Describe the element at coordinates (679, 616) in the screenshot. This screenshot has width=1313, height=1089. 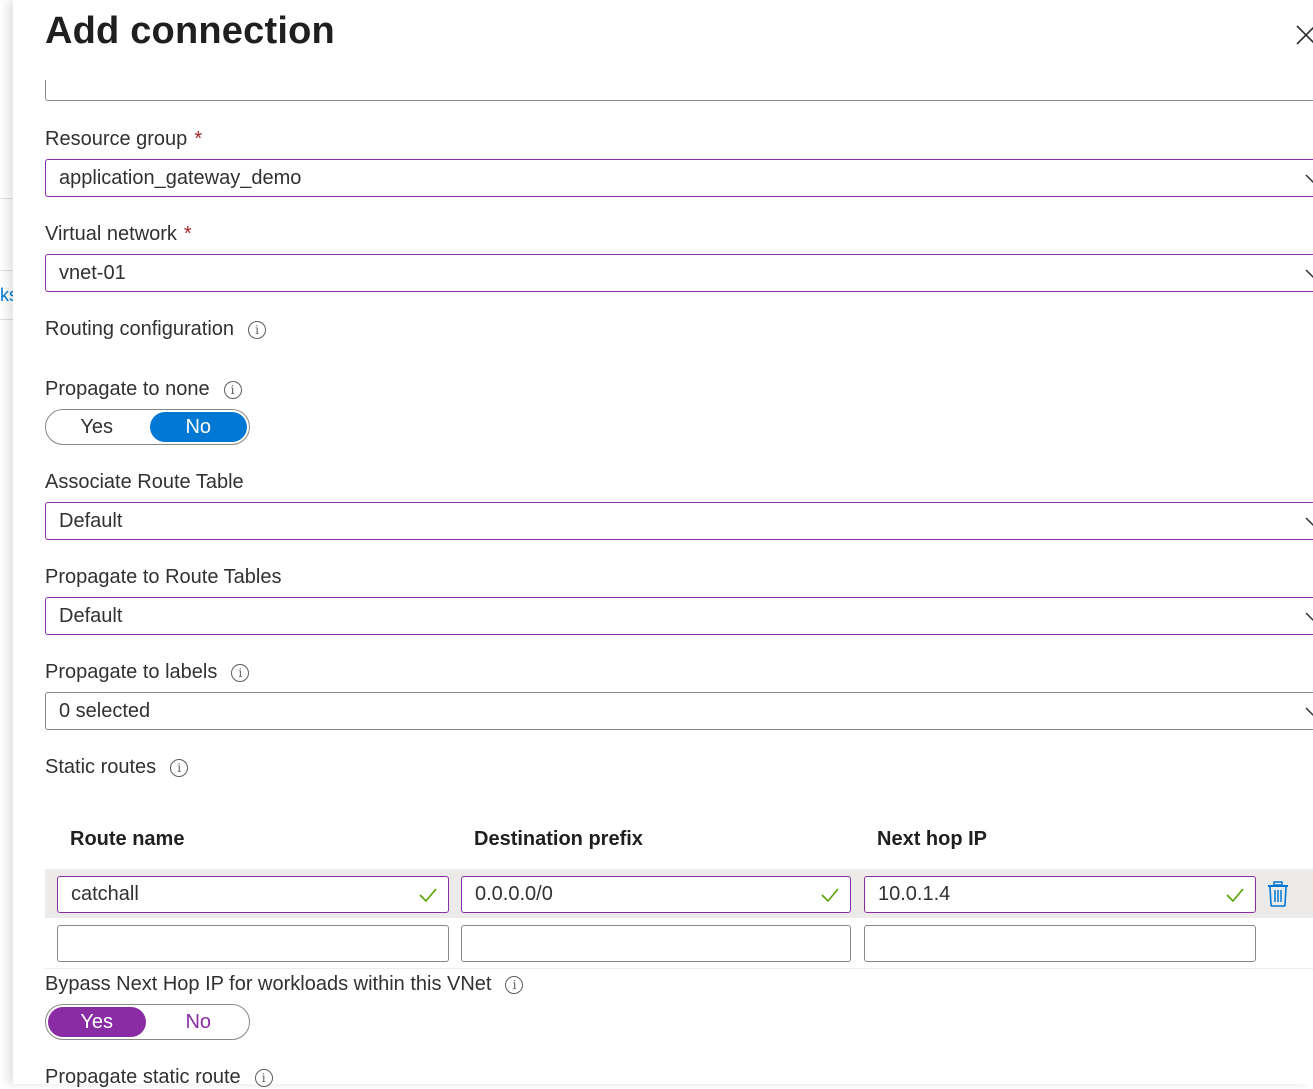
I see `propagate-to-route-tables-dropdown: Default` at that location.